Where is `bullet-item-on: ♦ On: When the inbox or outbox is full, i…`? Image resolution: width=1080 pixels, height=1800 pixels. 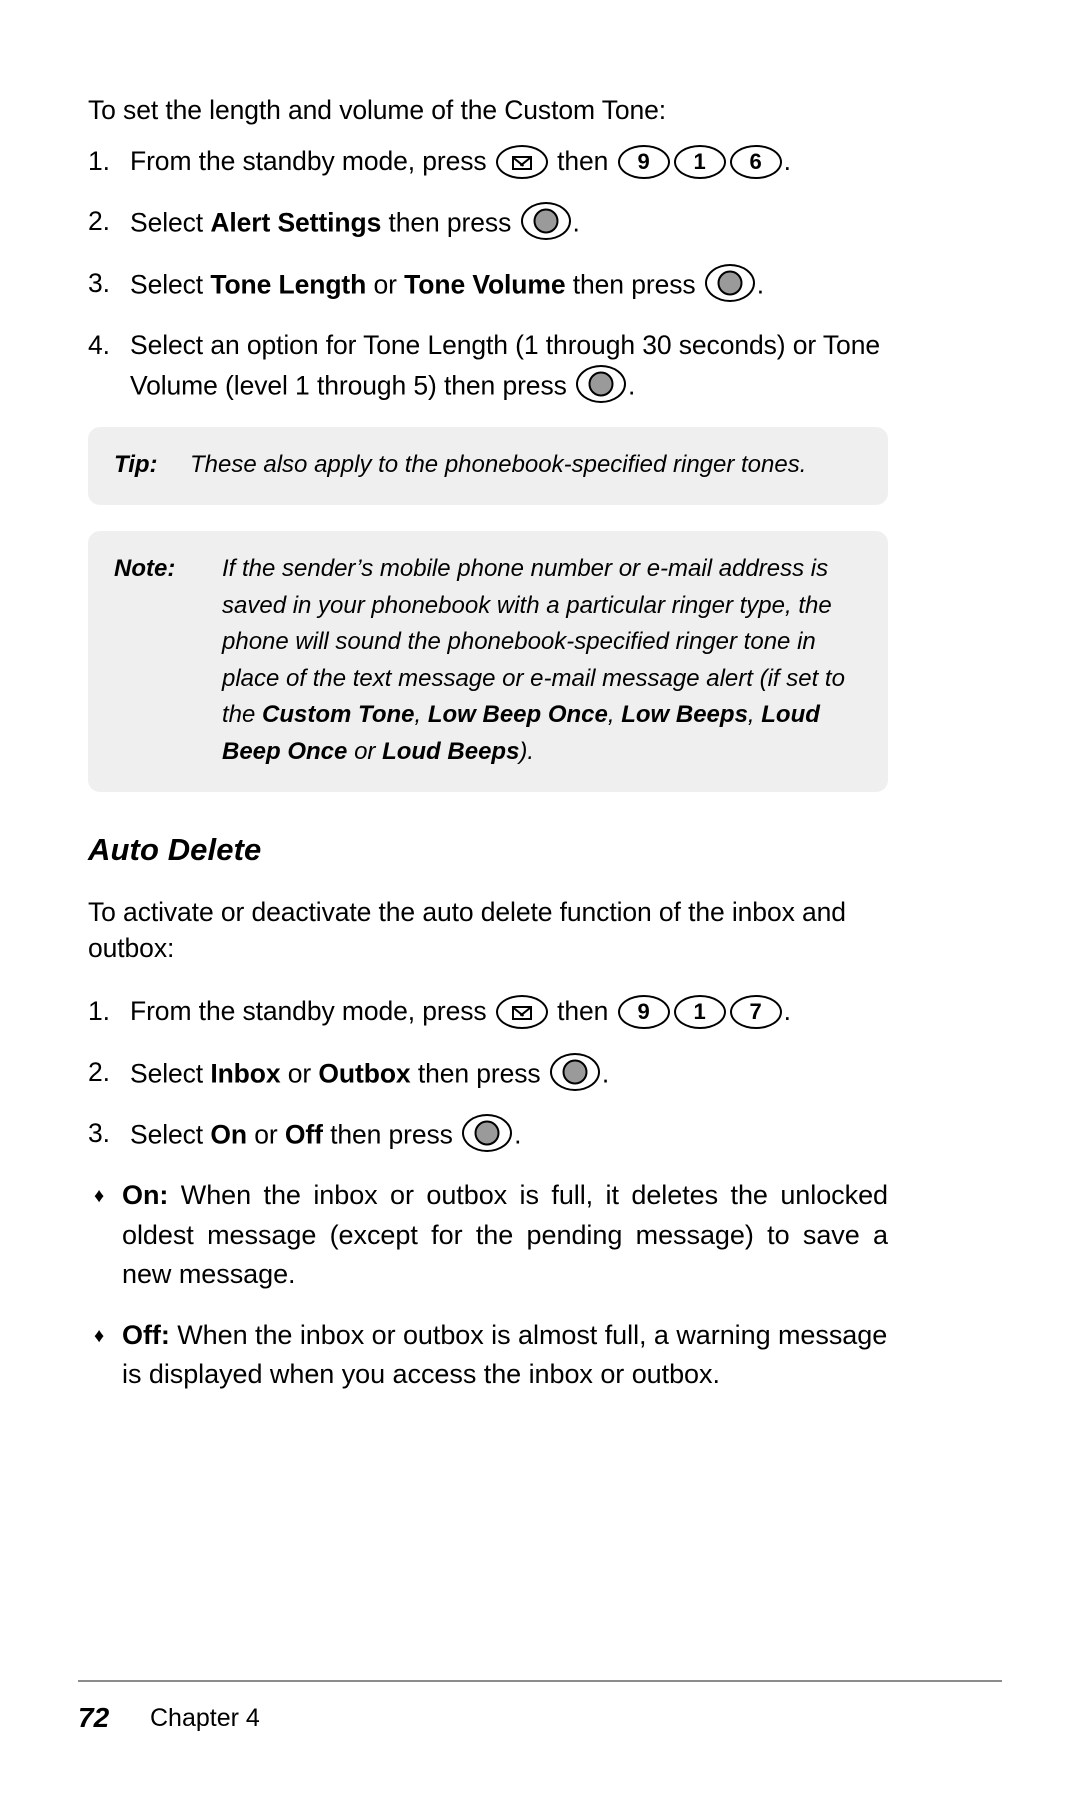 bullet-item-on: ♦ On: When the inbox or outbox is full, i… is located at coordinates (488, 1234).